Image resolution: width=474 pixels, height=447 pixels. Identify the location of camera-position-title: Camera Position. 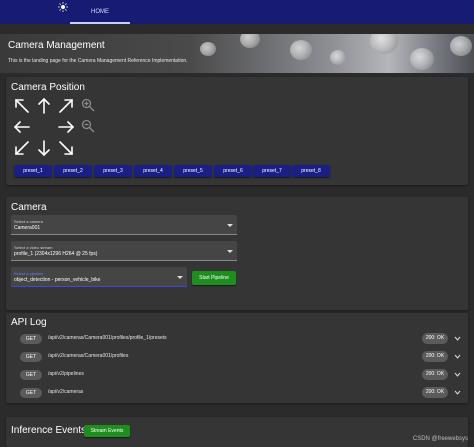
(48, 87).